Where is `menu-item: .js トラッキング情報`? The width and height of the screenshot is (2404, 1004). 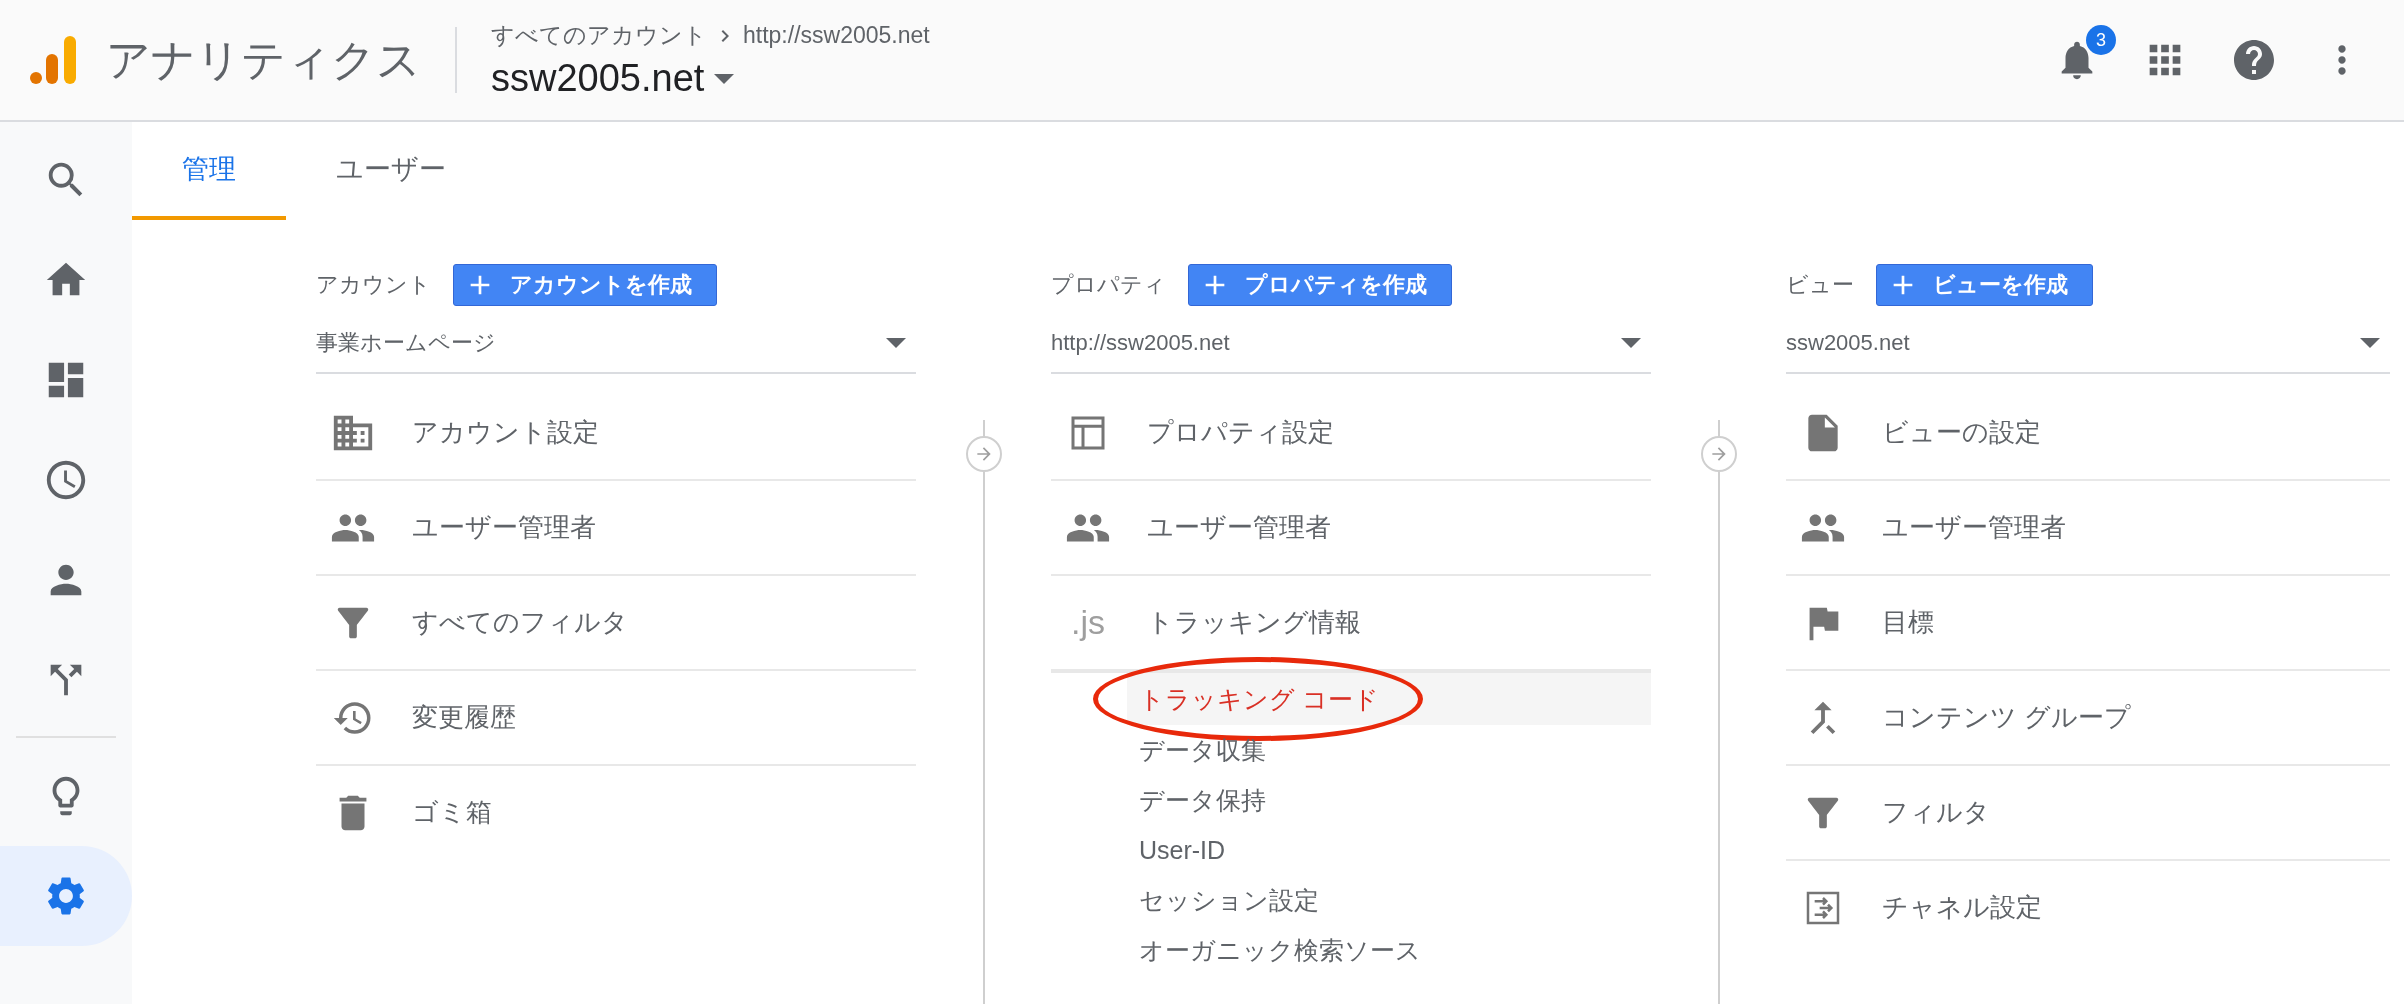
menu-item: .js トラッキング情報 is located at coordinates (1212, 622).